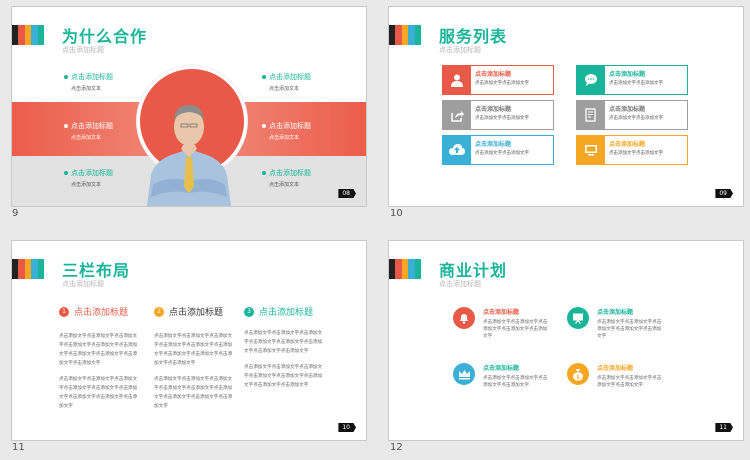 The width and height of the screenshot is (750, 460). Describe the element at coordinates (159, 311) in the screenshot. I see `column-number-badge: 2` at that location.